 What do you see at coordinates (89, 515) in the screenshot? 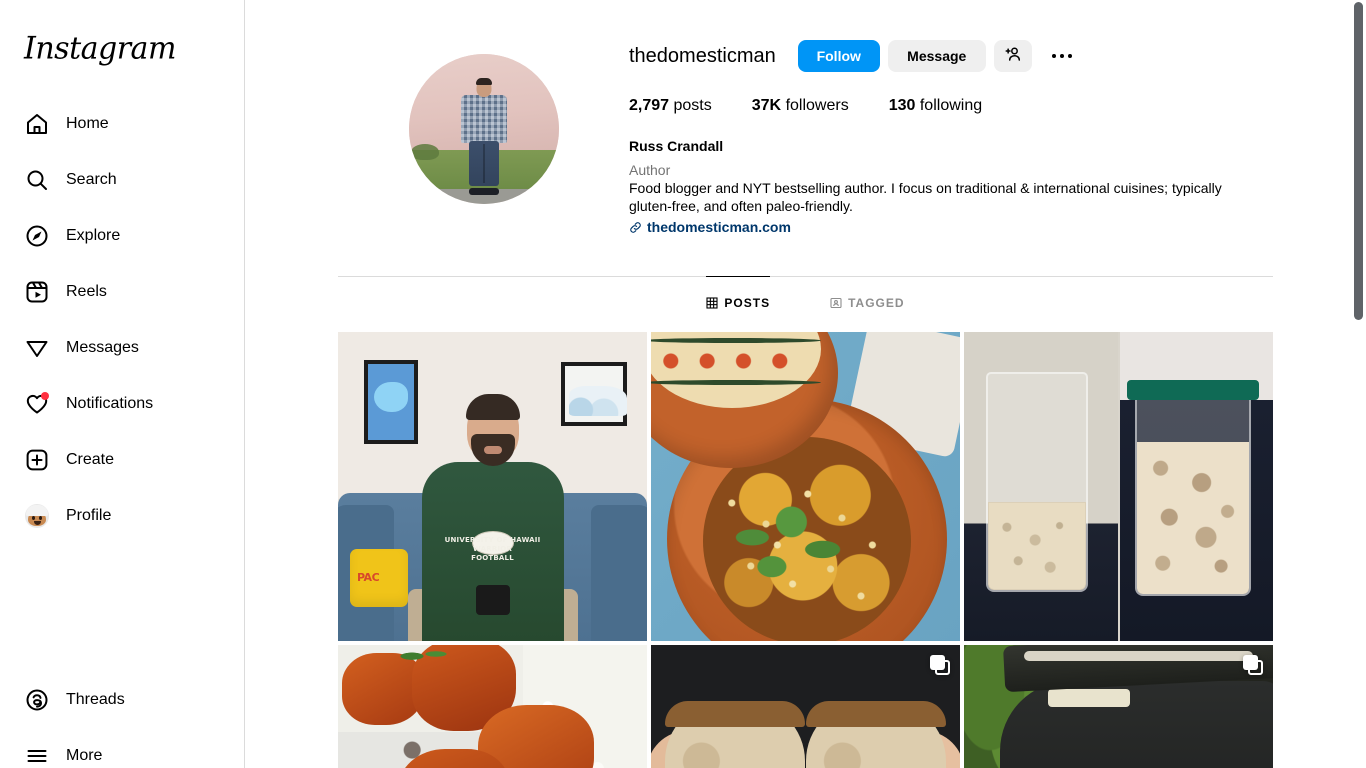
I see `sidebar-item-label: Profile` at bounding box center [89, 515].